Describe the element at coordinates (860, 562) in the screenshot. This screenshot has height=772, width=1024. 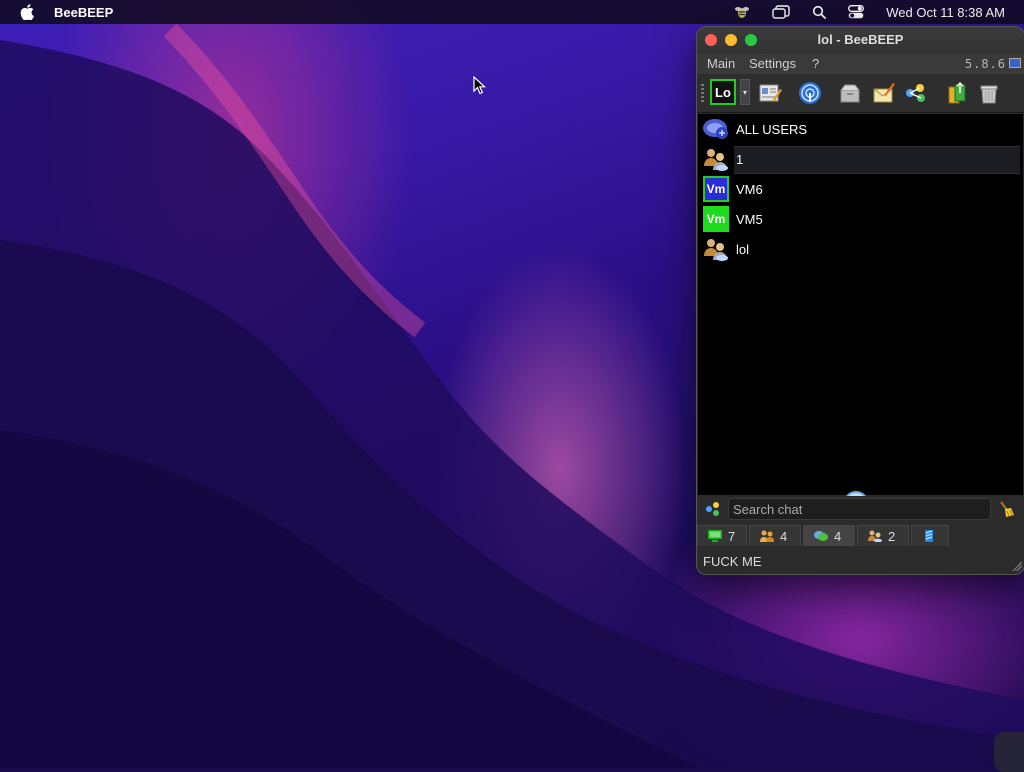
I see `status-bar: FUCK ME` at that location.